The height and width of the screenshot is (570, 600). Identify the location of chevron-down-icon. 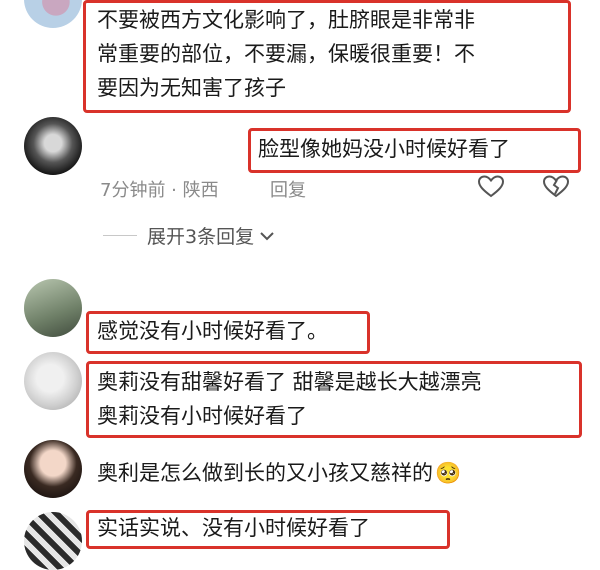
(267, 235).